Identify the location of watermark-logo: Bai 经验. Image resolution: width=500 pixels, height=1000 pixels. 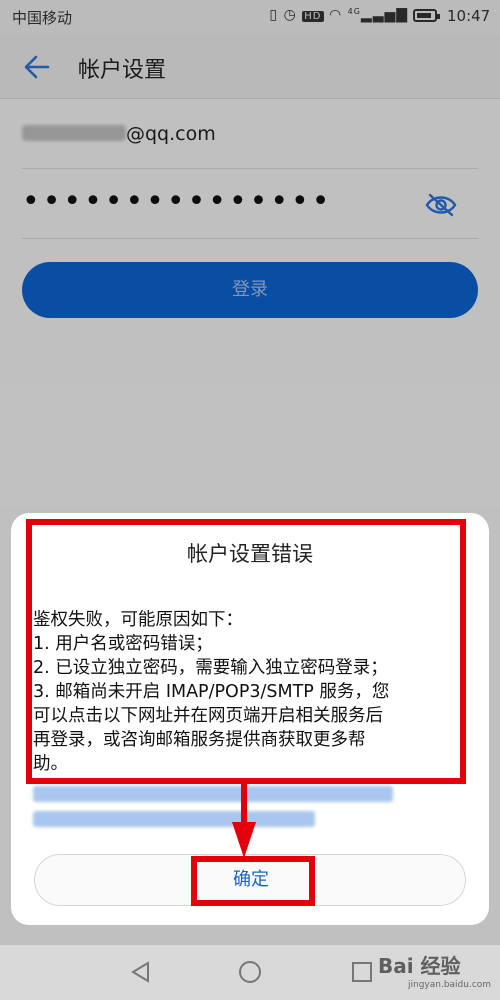
(419, 966).